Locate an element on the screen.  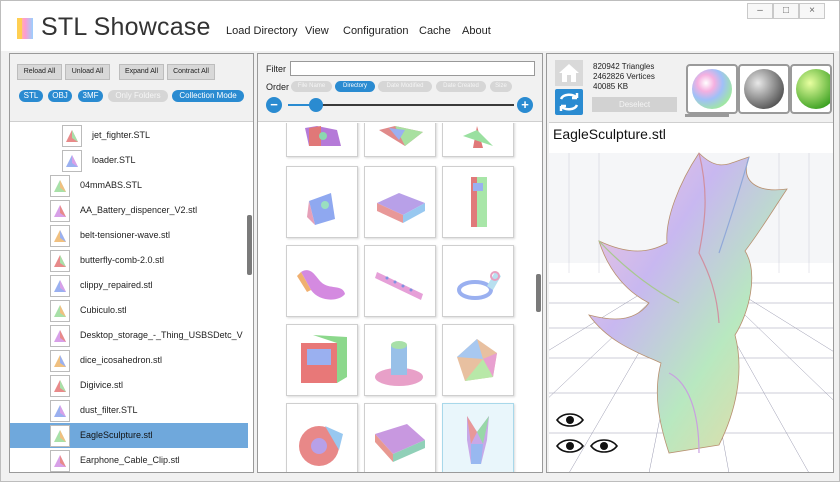
order-size: Size is located at coordinates (501, 86).